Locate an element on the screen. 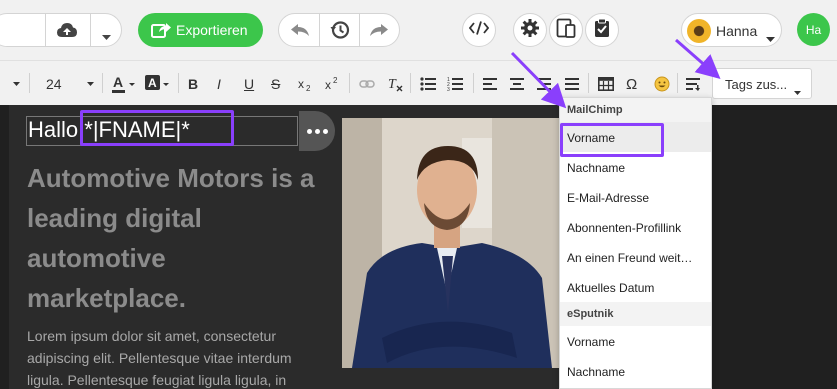  device-preview-button is located at coordinates (566, 30).